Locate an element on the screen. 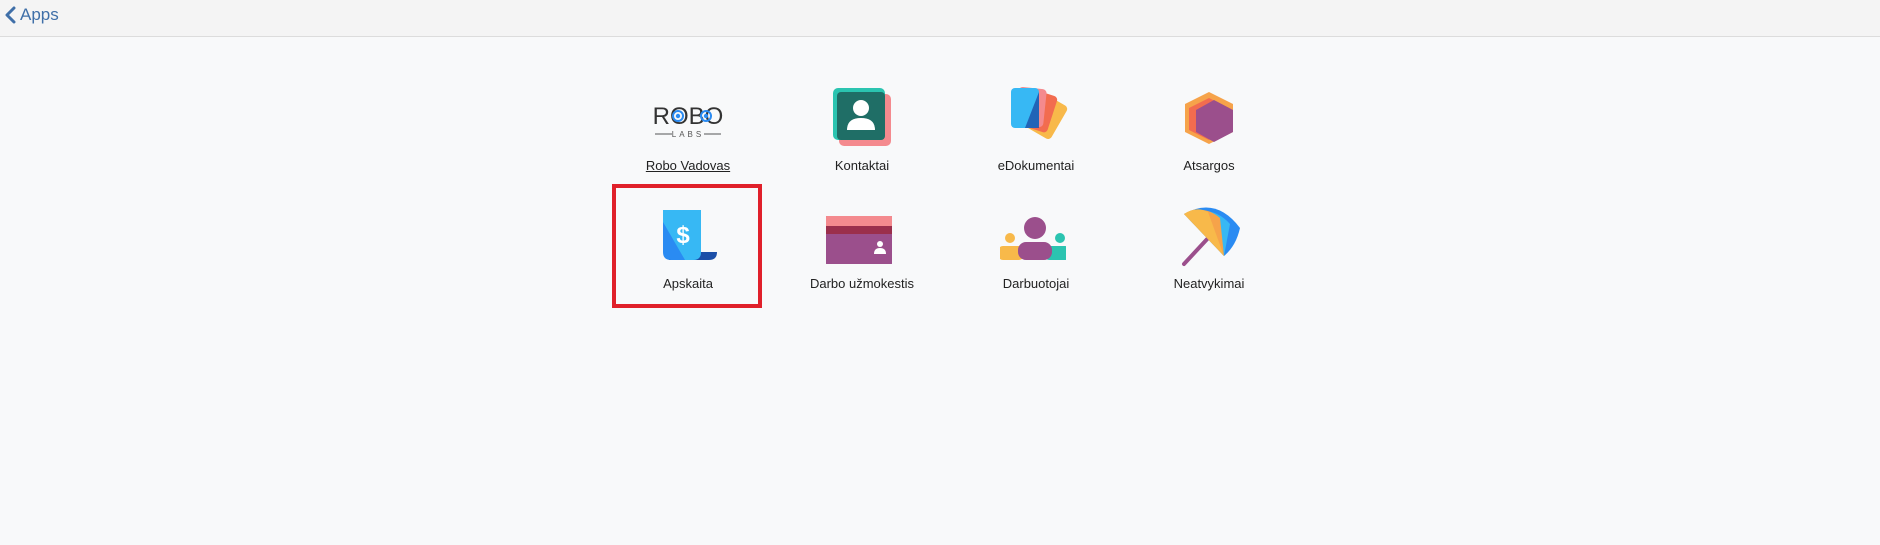 The width and height of the screenshot is (1880, 545). app-tile-edokumentai: eDokumentai is located at coordinates (1036, 132).